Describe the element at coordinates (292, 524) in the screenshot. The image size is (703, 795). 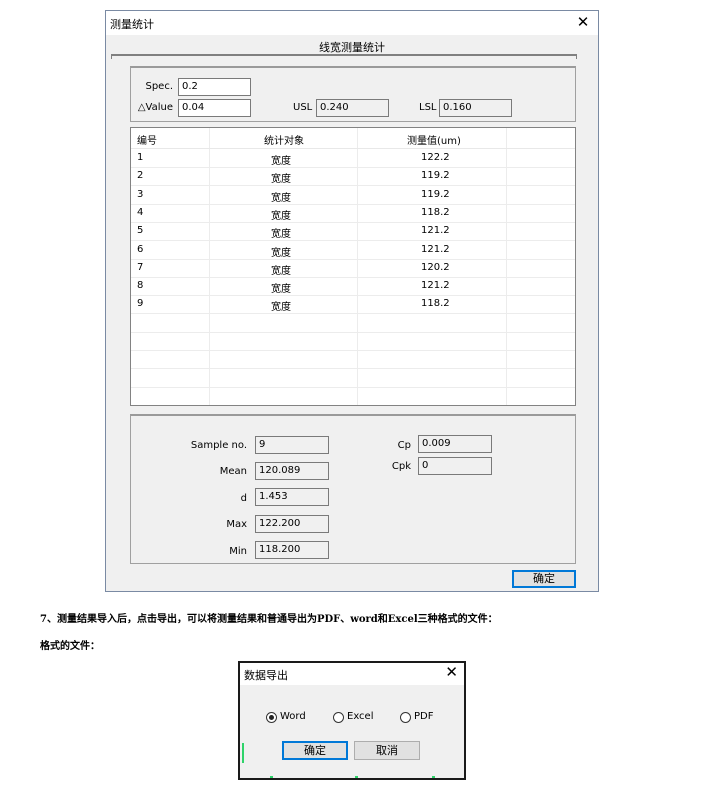
I see `max-field: 122.200` at that location.